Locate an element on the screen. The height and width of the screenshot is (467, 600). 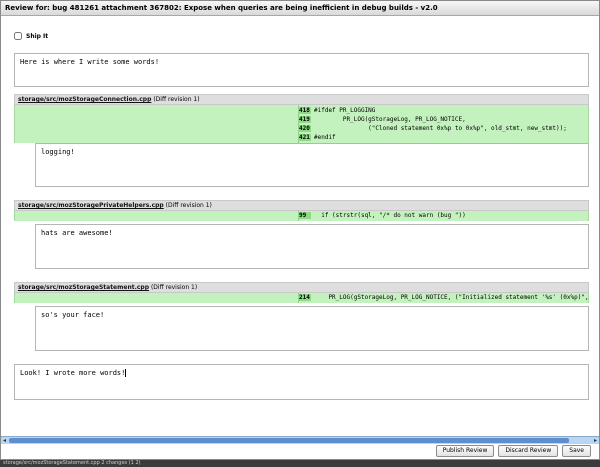
publish-review-button: Publish Review is located at coordinates (465, 451).